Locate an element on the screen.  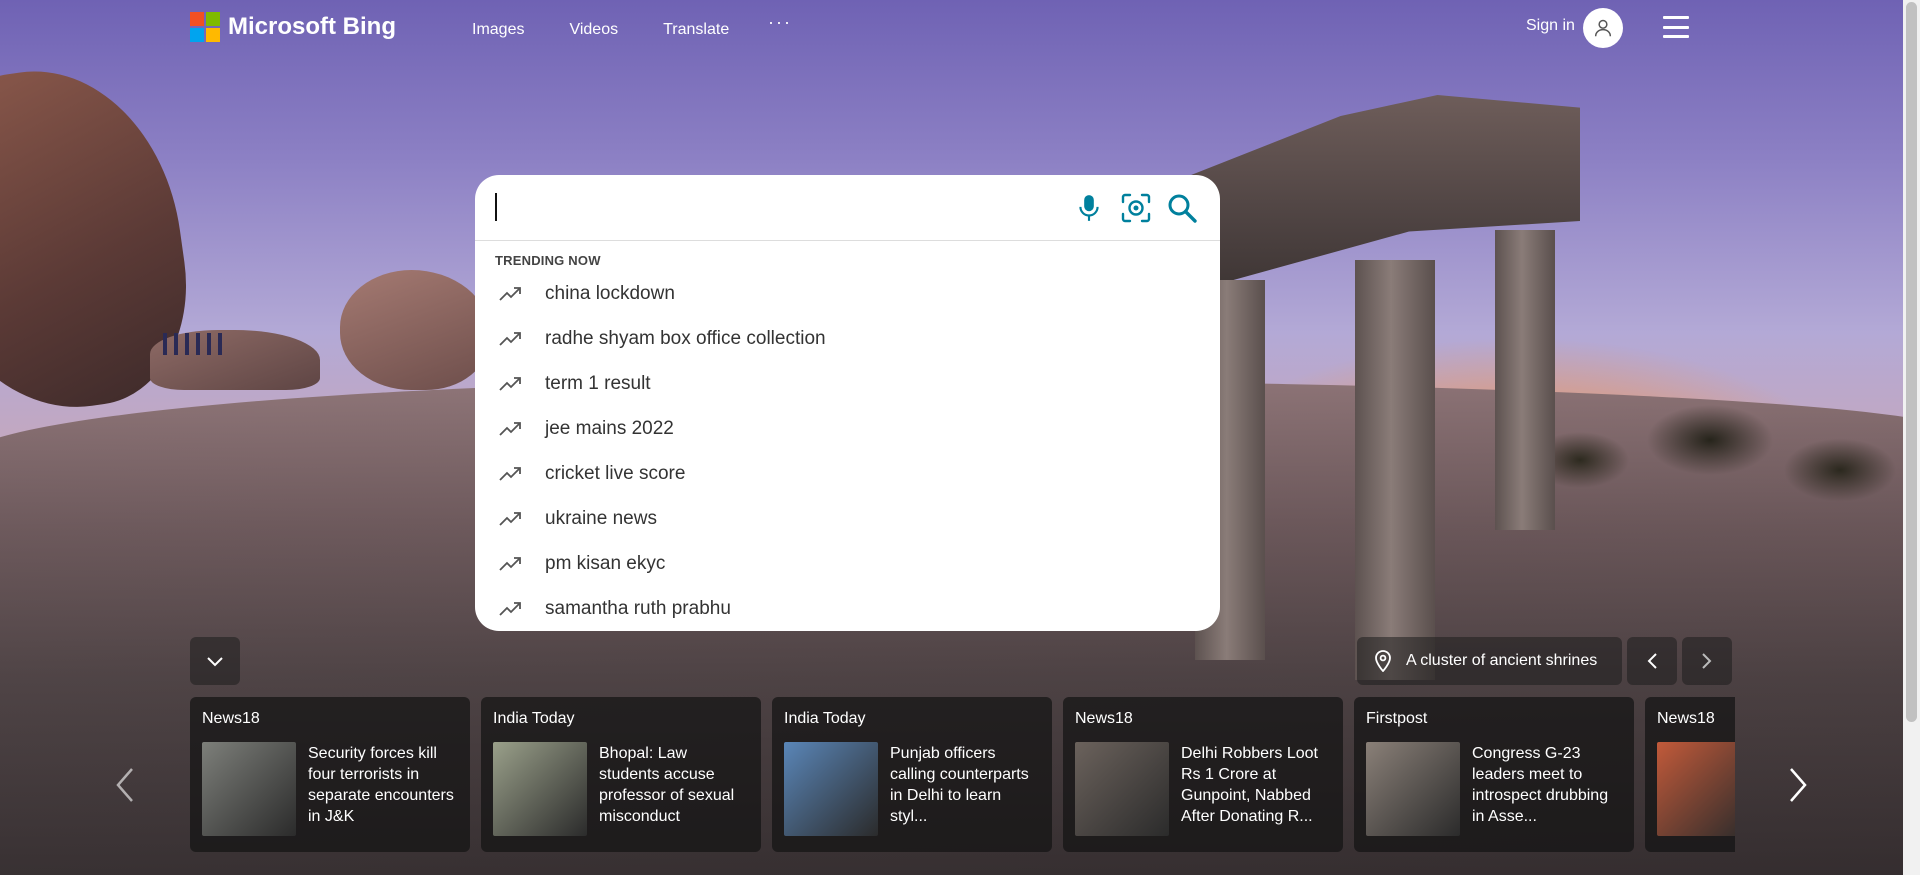
page-scrollbar is located at coordinates (1911, 437).